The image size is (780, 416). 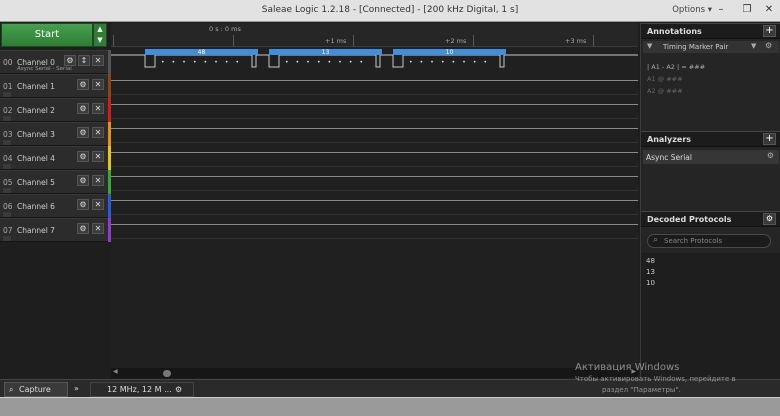 I want to click on capture-tab: ⌕ Capture, so click(x=36, y=389).